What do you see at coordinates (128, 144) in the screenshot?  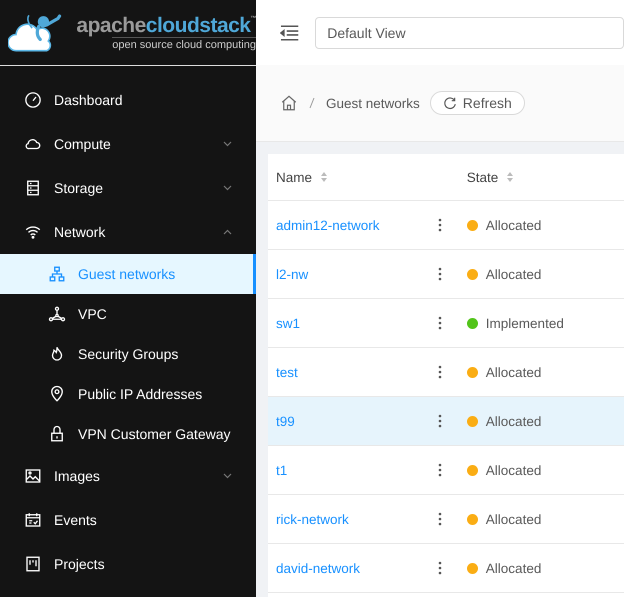 I see `sidebar-item: Compute` at bounding box center [128, 144].